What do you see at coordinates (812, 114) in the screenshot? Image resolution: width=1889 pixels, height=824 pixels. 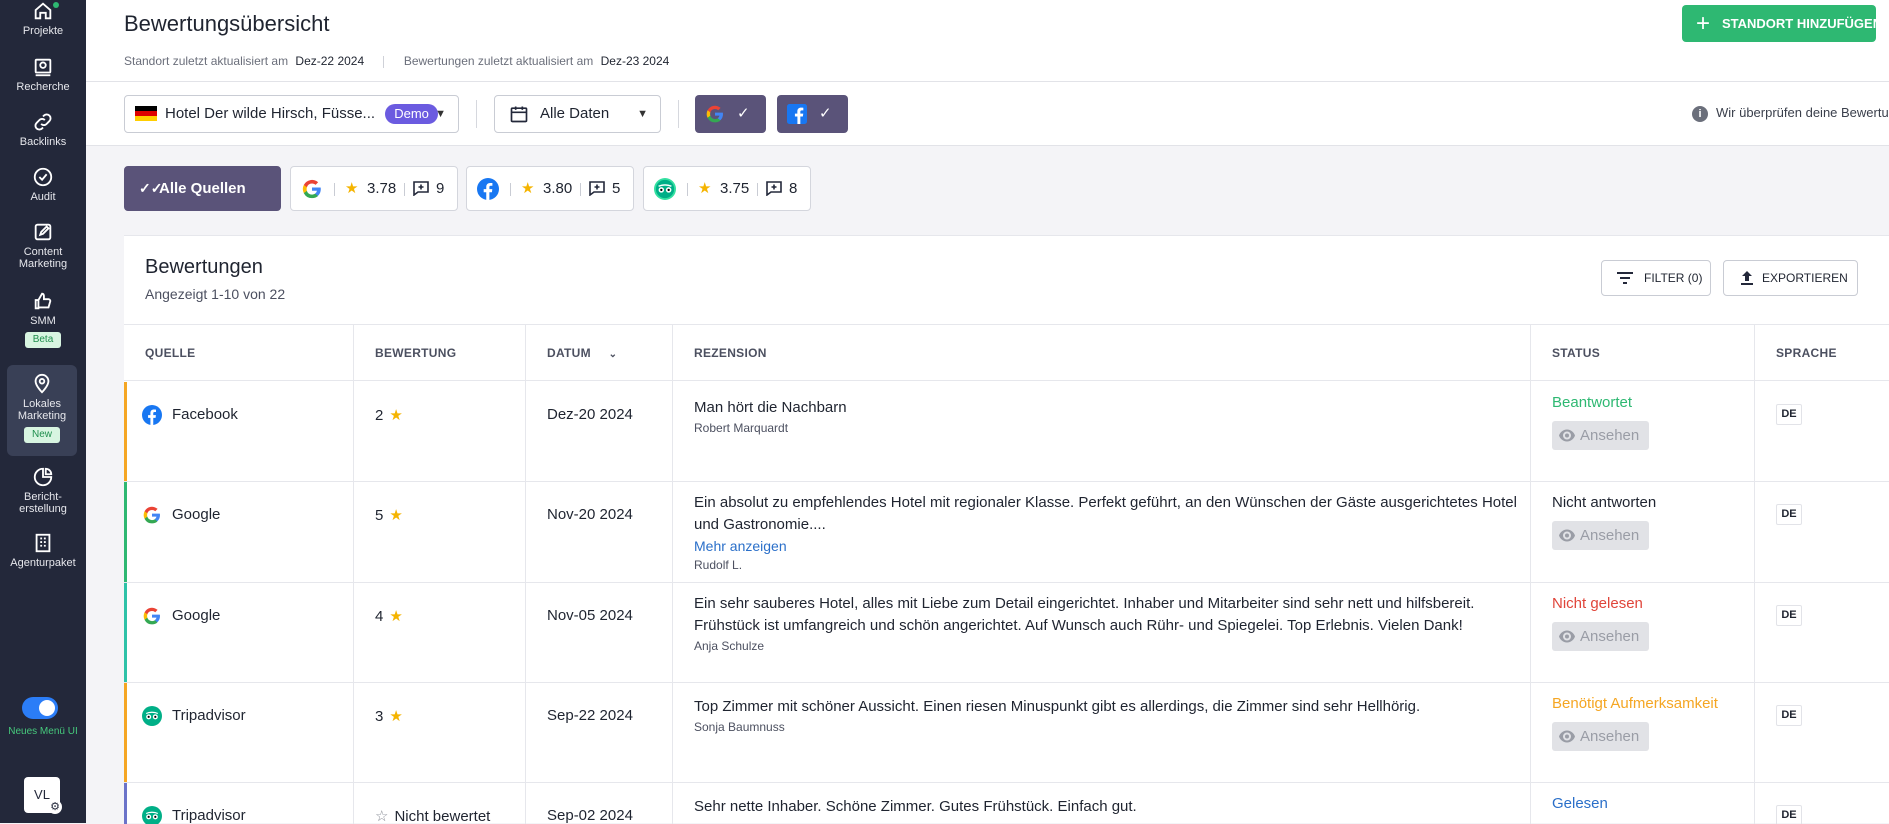 I see `facebook-source-toggle: ✓` at bounding box center [812, 114].